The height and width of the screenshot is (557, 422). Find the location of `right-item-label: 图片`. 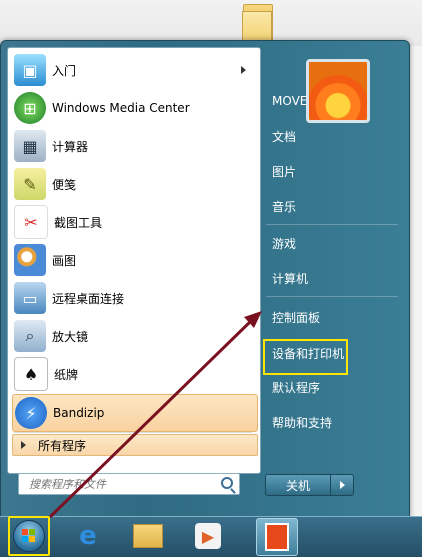

right-item-label: 图片 is located at coordinates (284, 171).